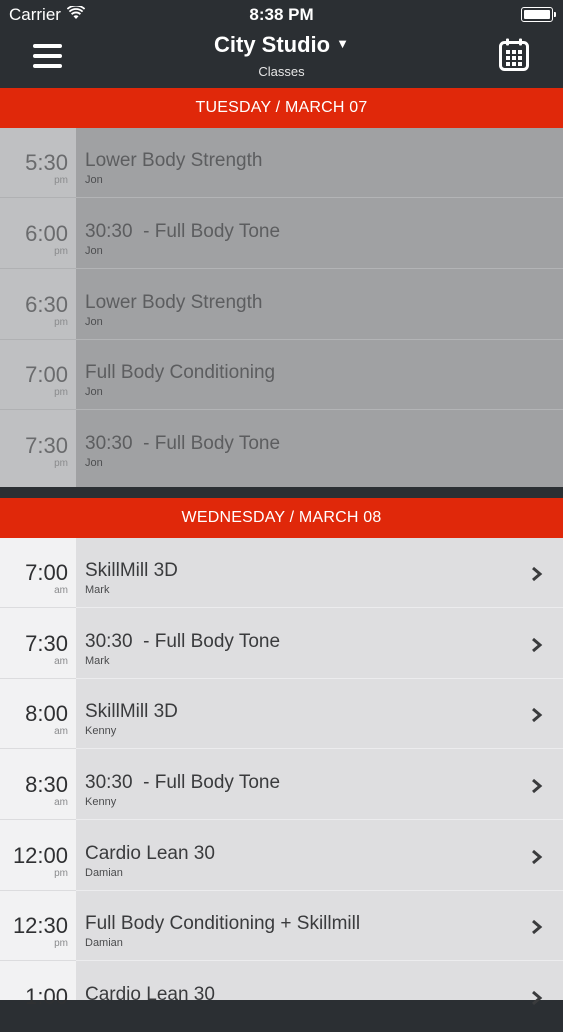 The height and width of the screenshot is (1032, 563). I want to click on class-name: Full Body Conditioning, so click(180, 372).